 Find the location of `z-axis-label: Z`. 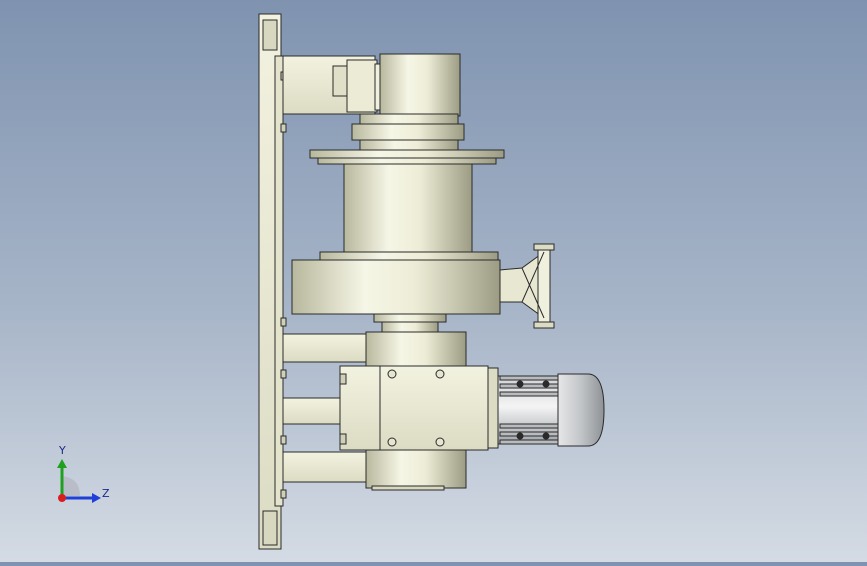

z-axis-label: Z is located at coordinates (106, 493).